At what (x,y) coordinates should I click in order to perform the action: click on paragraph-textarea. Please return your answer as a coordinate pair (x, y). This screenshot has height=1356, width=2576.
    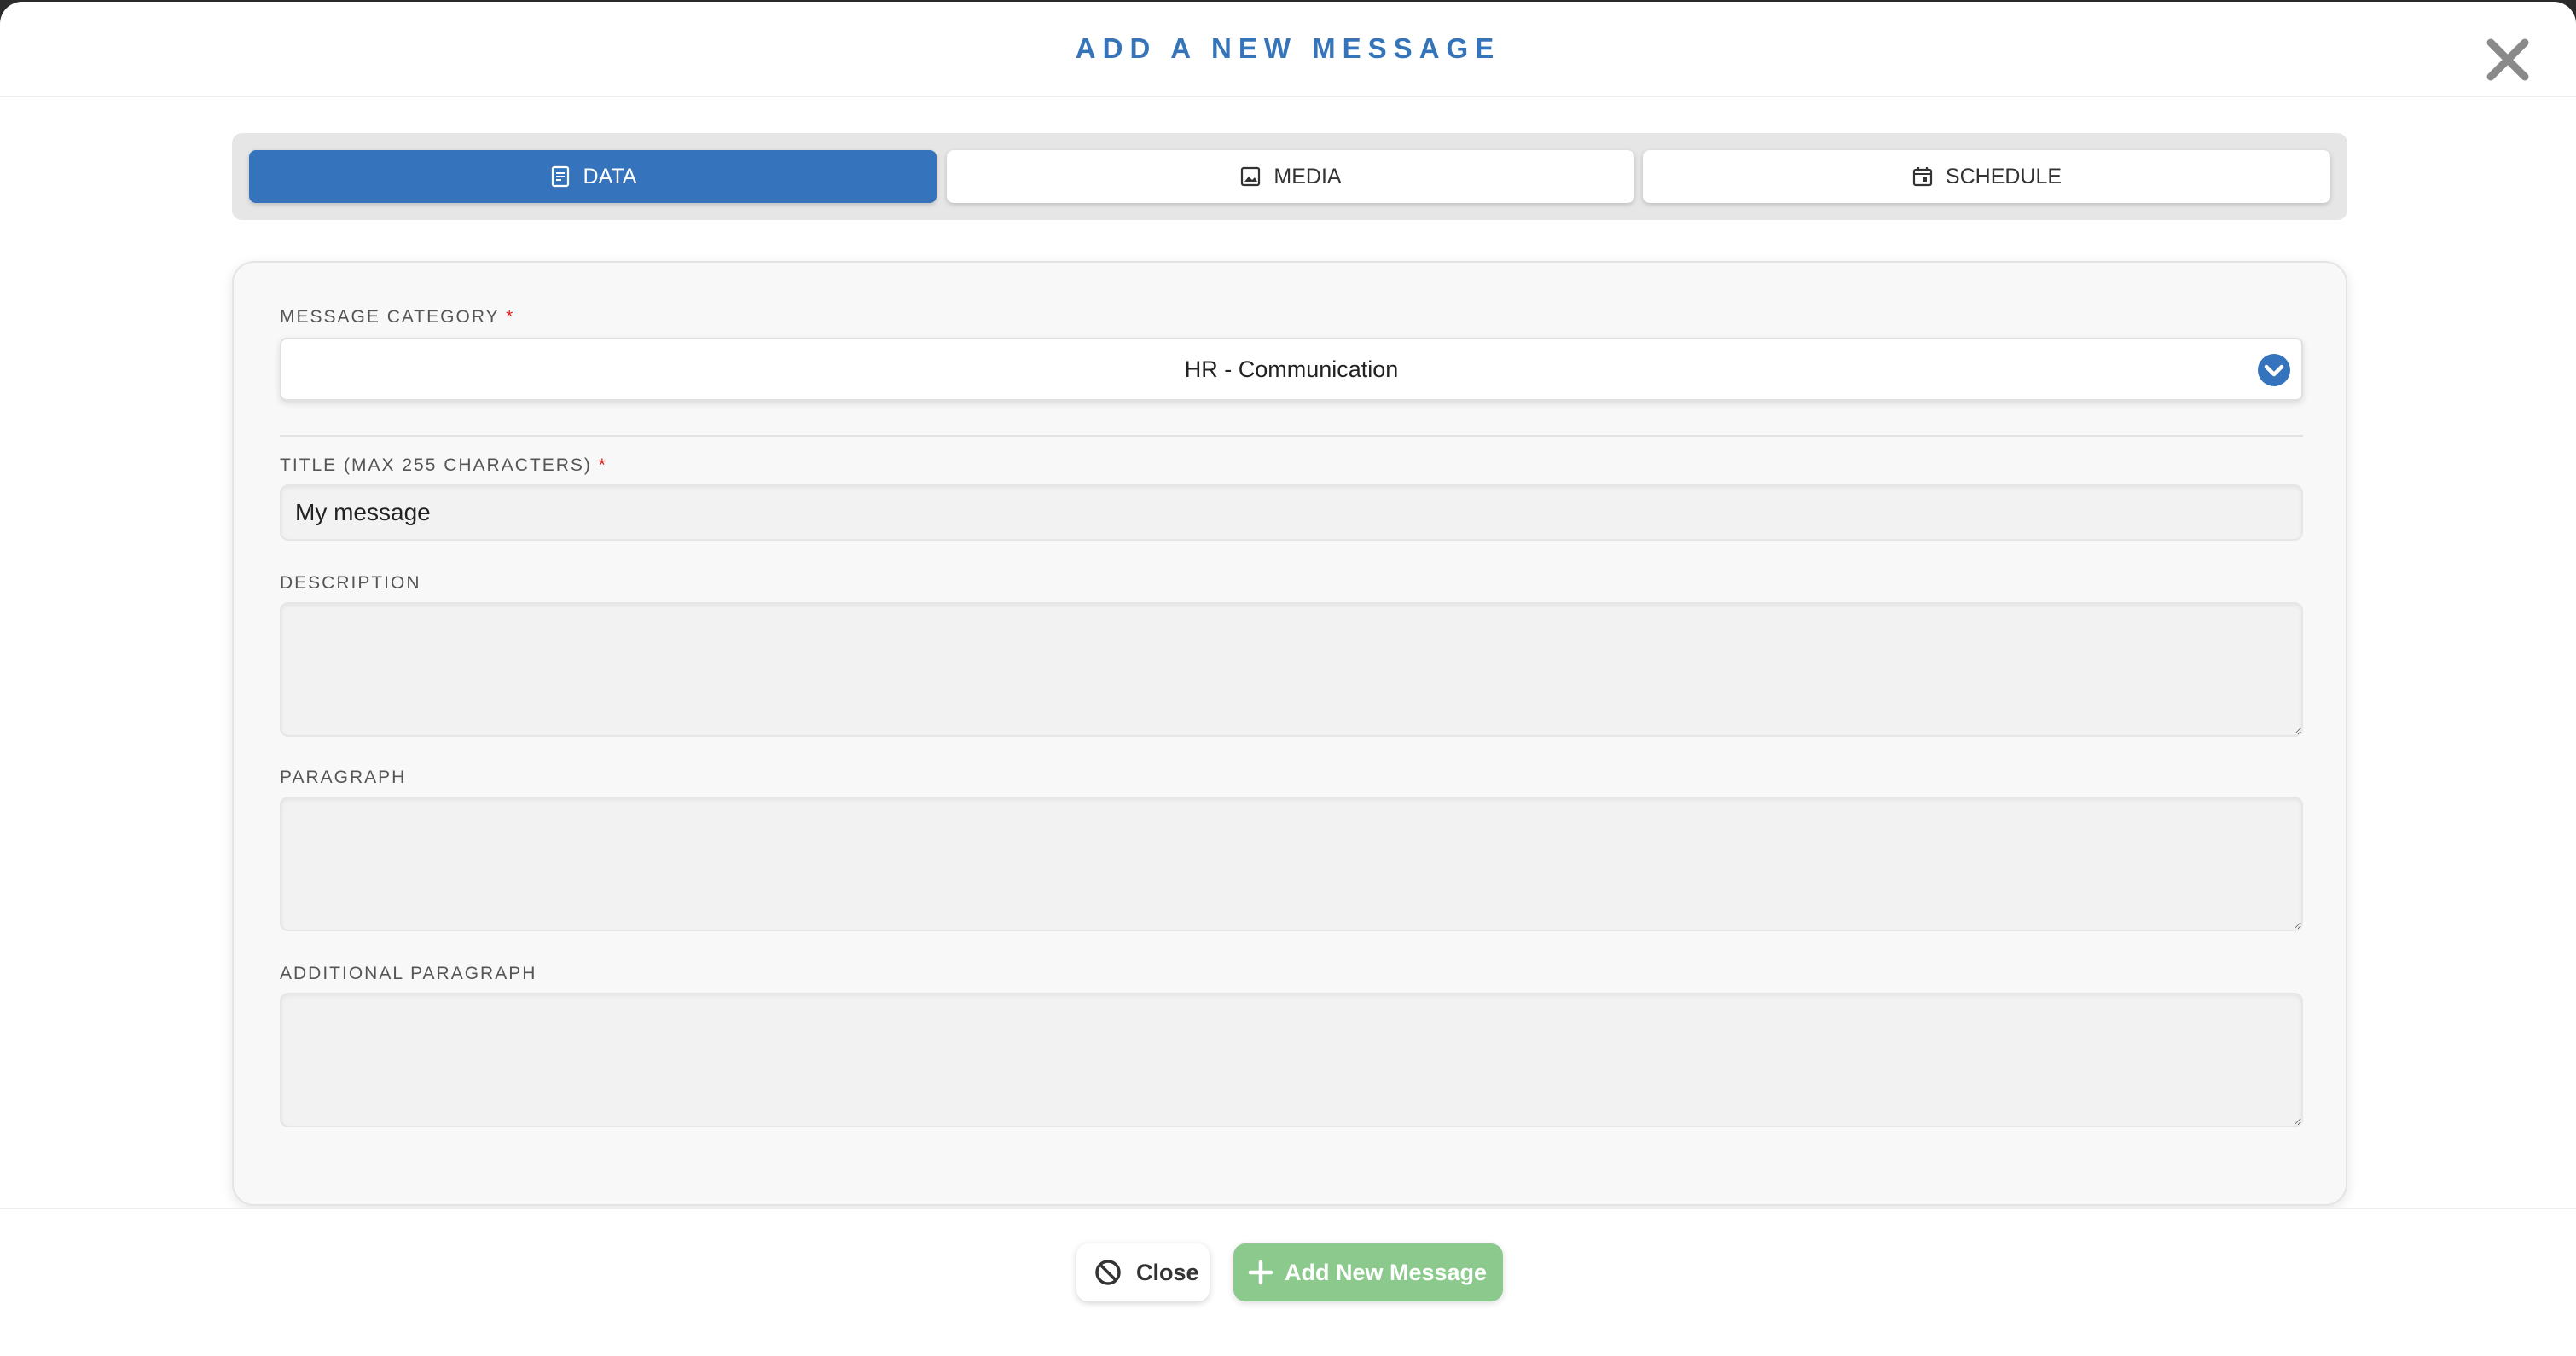
    Looking at the image, I should click on (1291, 864).